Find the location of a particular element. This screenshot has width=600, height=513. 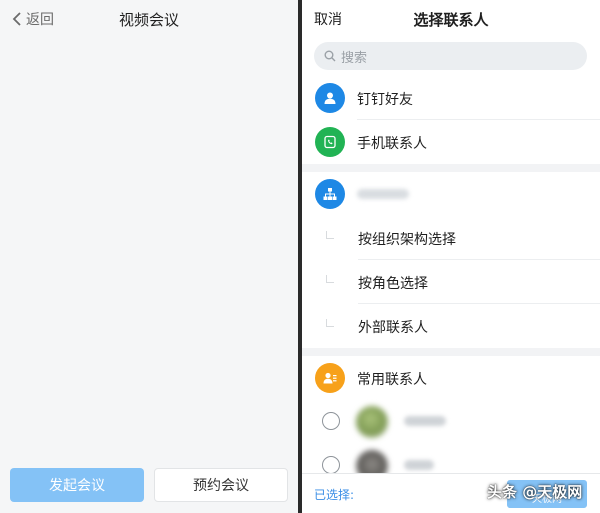

phone-contacts-item: 手机联系人 is located at coordinates (451, 142).